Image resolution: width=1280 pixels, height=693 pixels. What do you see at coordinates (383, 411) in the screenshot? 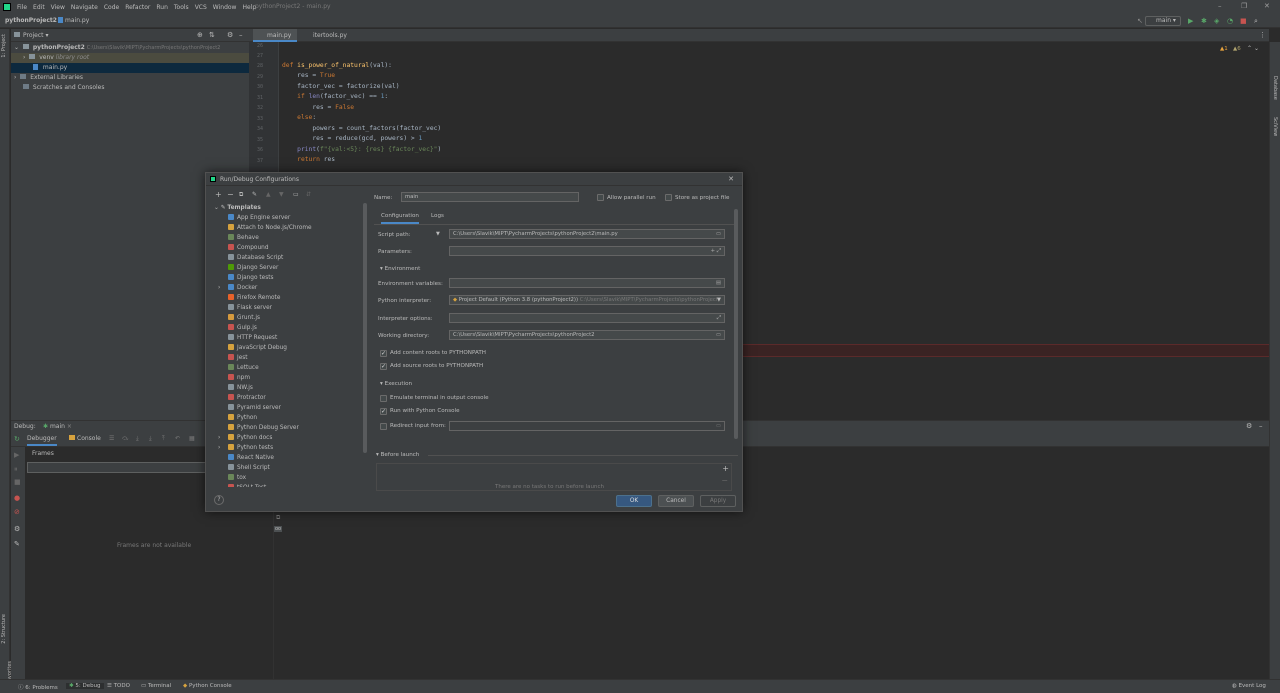
I see `run-with-console-checkbox: ✓` at bounding box center [383, 411].